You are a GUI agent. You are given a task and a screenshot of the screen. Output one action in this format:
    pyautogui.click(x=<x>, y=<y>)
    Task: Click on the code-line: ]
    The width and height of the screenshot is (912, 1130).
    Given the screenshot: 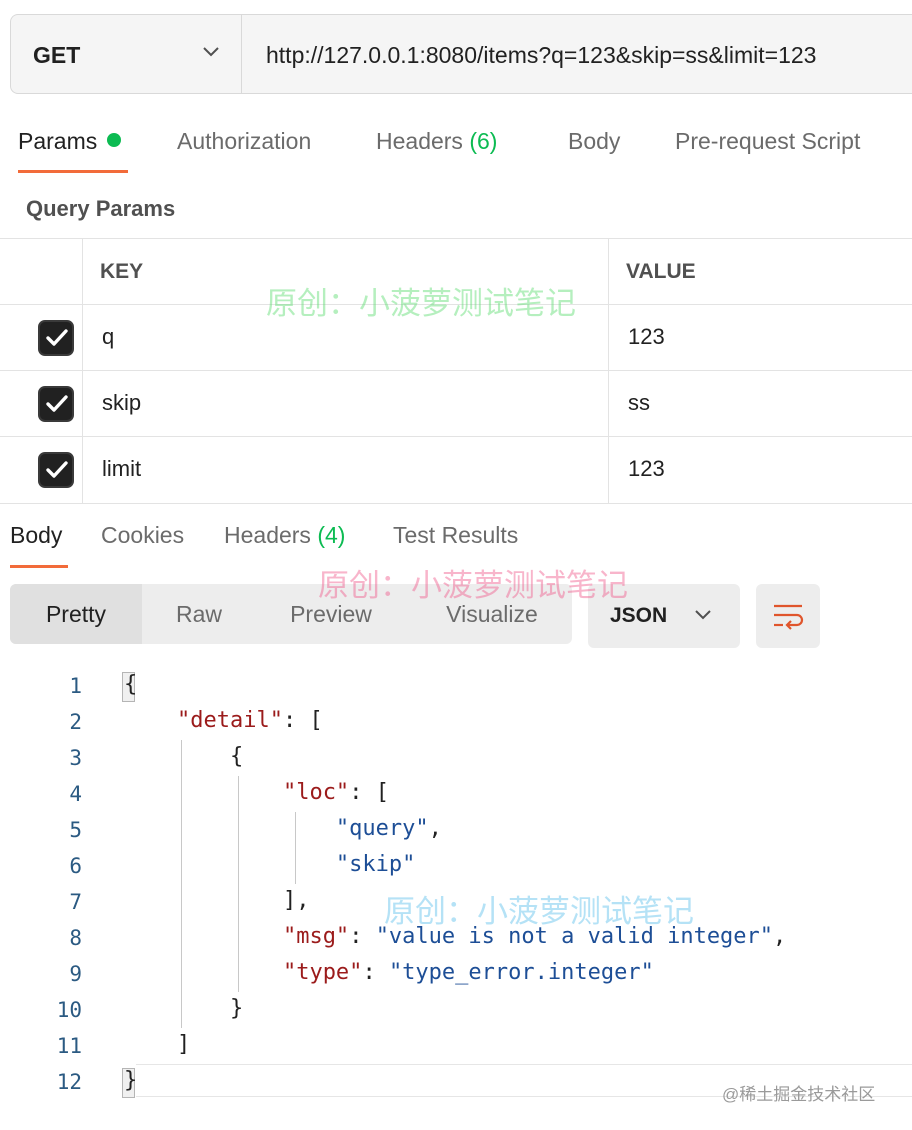 What is the action you would take?
    pyautogui.click(x=183, y=1044)
    